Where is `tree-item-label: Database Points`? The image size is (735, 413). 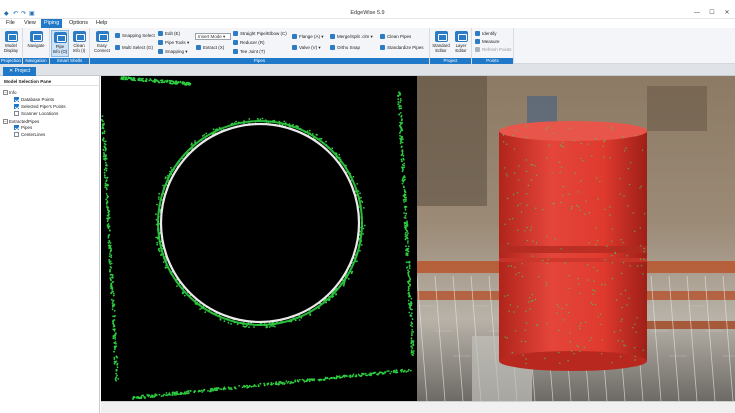
tree-item-label: Database Points is located at coordinates (38, 99).